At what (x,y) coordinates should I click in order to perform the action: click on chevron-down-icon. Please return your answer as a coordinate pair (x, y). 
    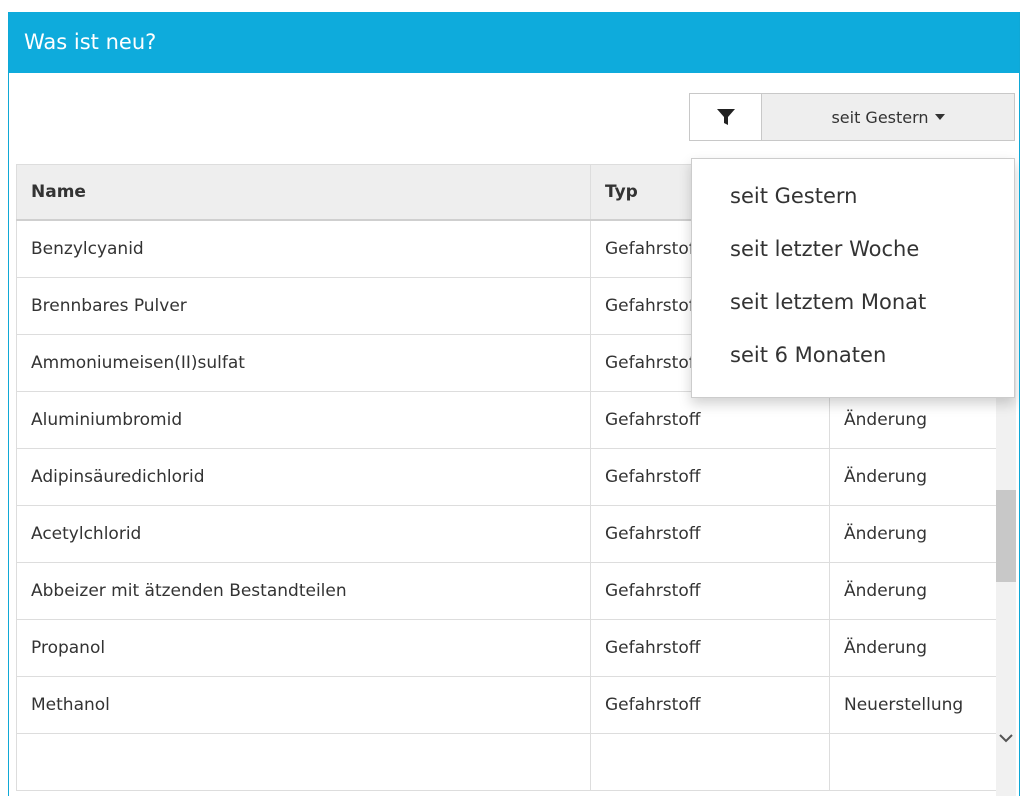
    Looking at the image, I should click on (1006, 738).